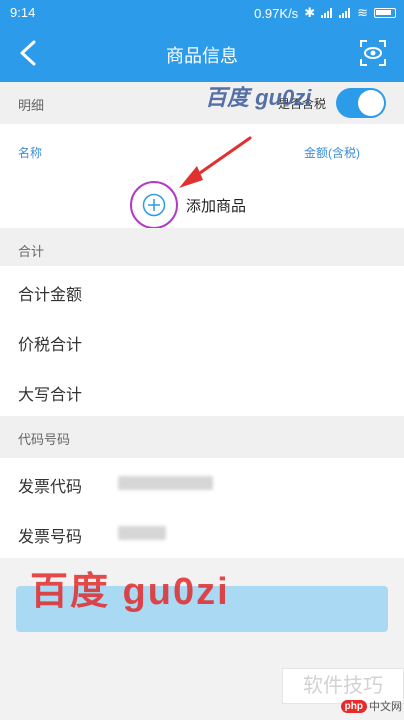  Describe the element at coordinates (385, 707) in the screenshot. I see `watermark-logo-site: 中文网` at that location.